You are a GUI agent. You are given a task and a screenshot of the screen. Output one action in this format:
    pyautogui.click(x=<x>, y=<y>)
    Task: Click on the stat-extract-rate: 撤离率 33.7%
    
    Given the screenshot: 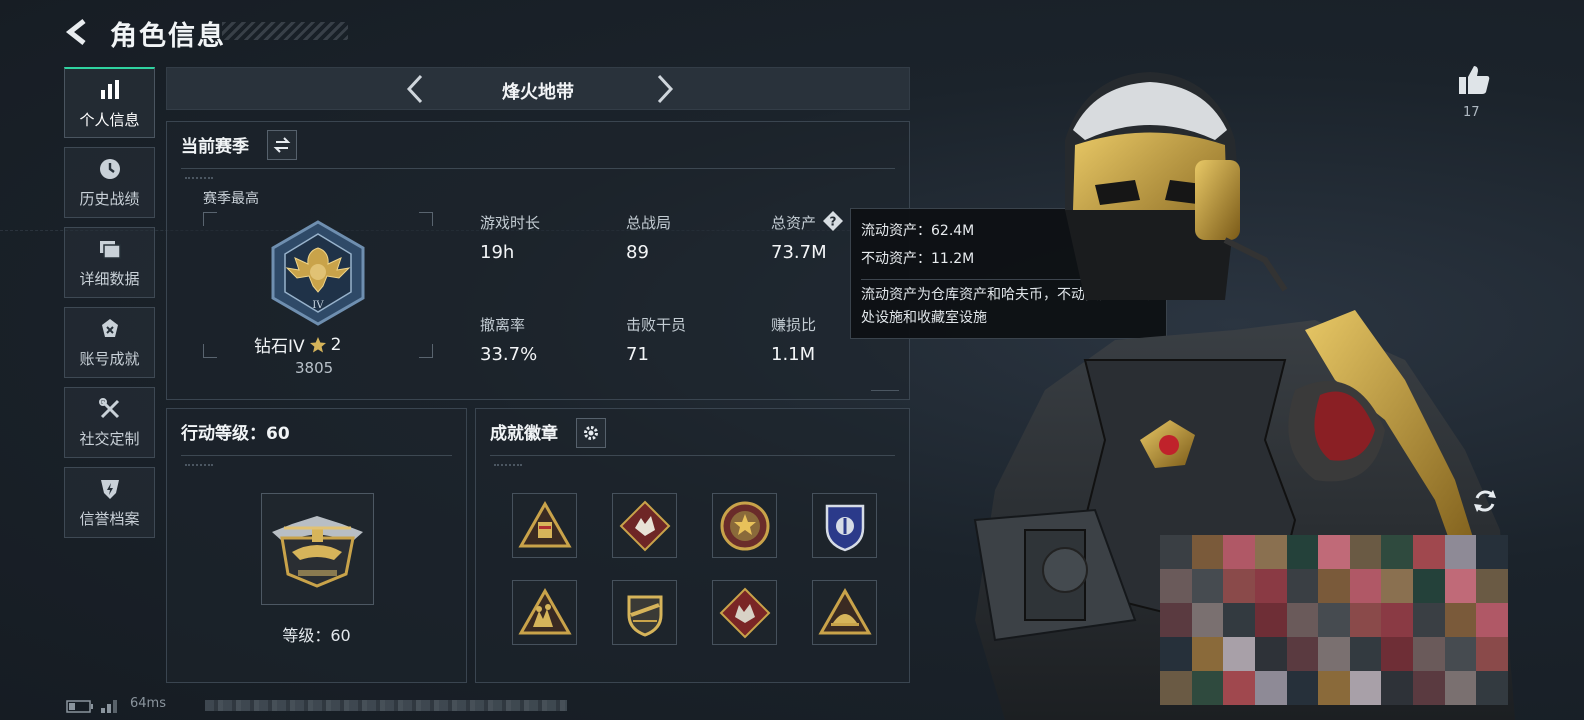 What is the action you would take?
    pyautogui.click(x=508, y=339)
    